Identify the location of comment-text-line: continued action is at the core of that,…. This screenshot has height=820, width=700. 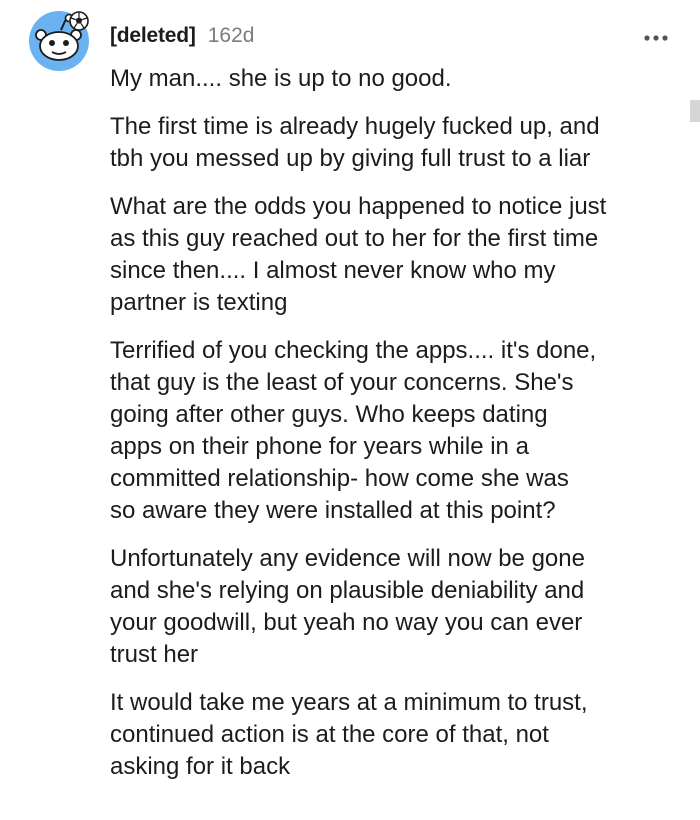
(329, 734).